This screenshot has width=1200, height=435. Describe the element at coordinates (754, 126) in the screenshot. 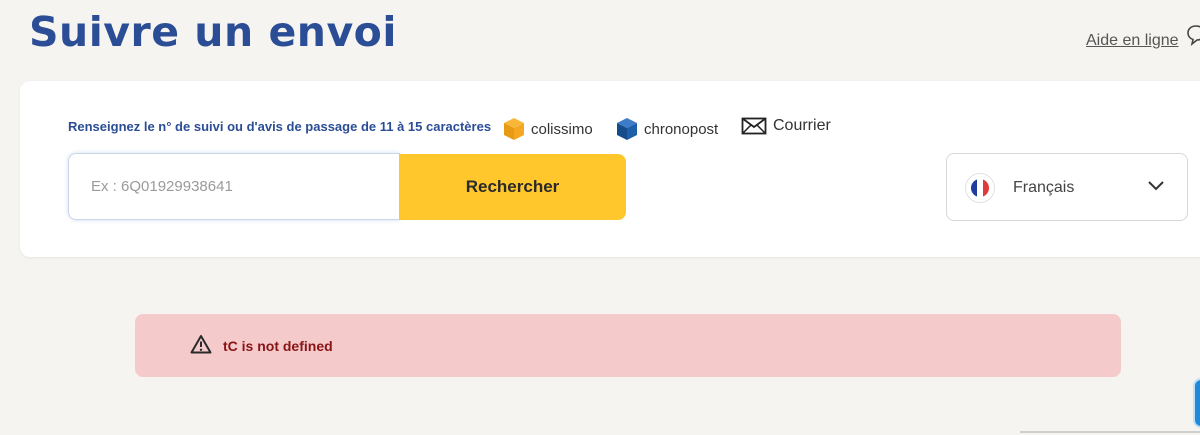

I see `envelope-icon` at that location.